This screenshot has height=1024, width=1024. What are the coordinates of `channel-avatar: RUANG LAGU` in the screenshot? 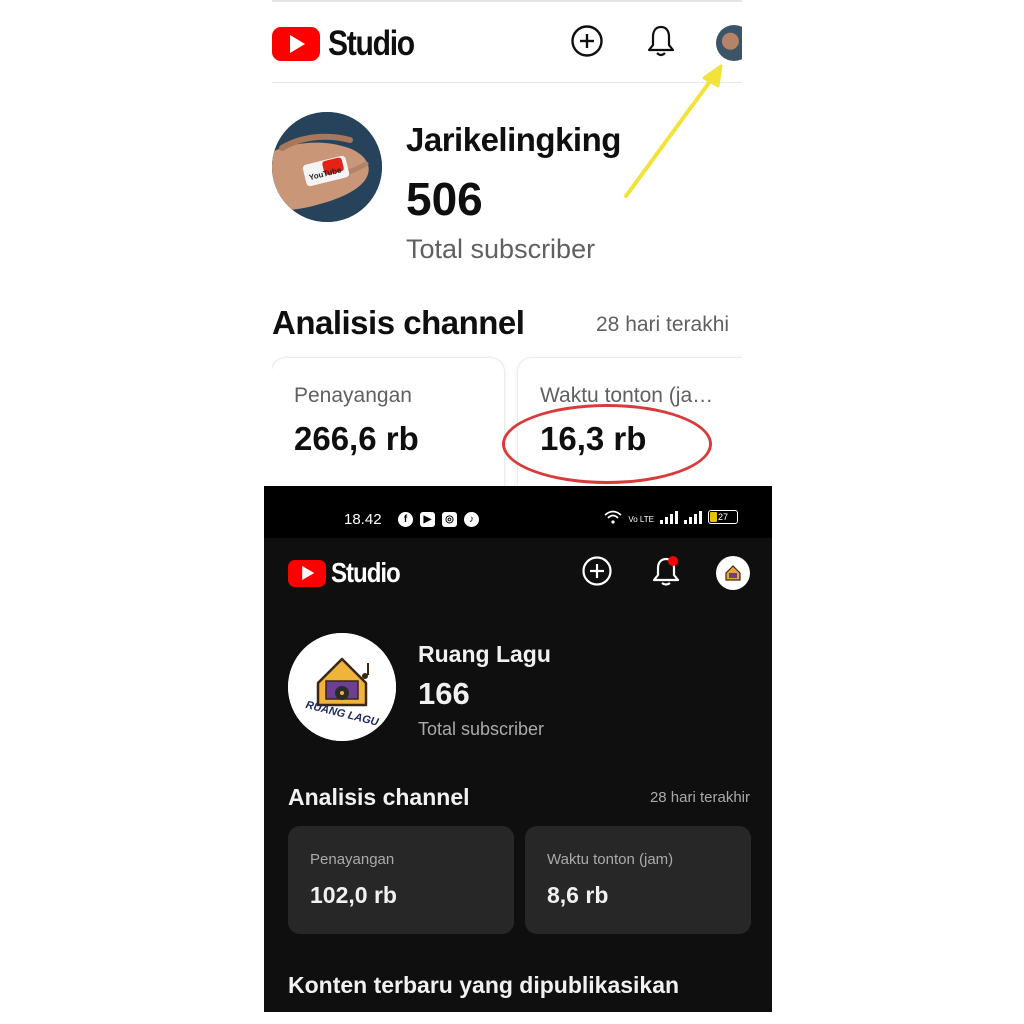 It's located at (342, 687).